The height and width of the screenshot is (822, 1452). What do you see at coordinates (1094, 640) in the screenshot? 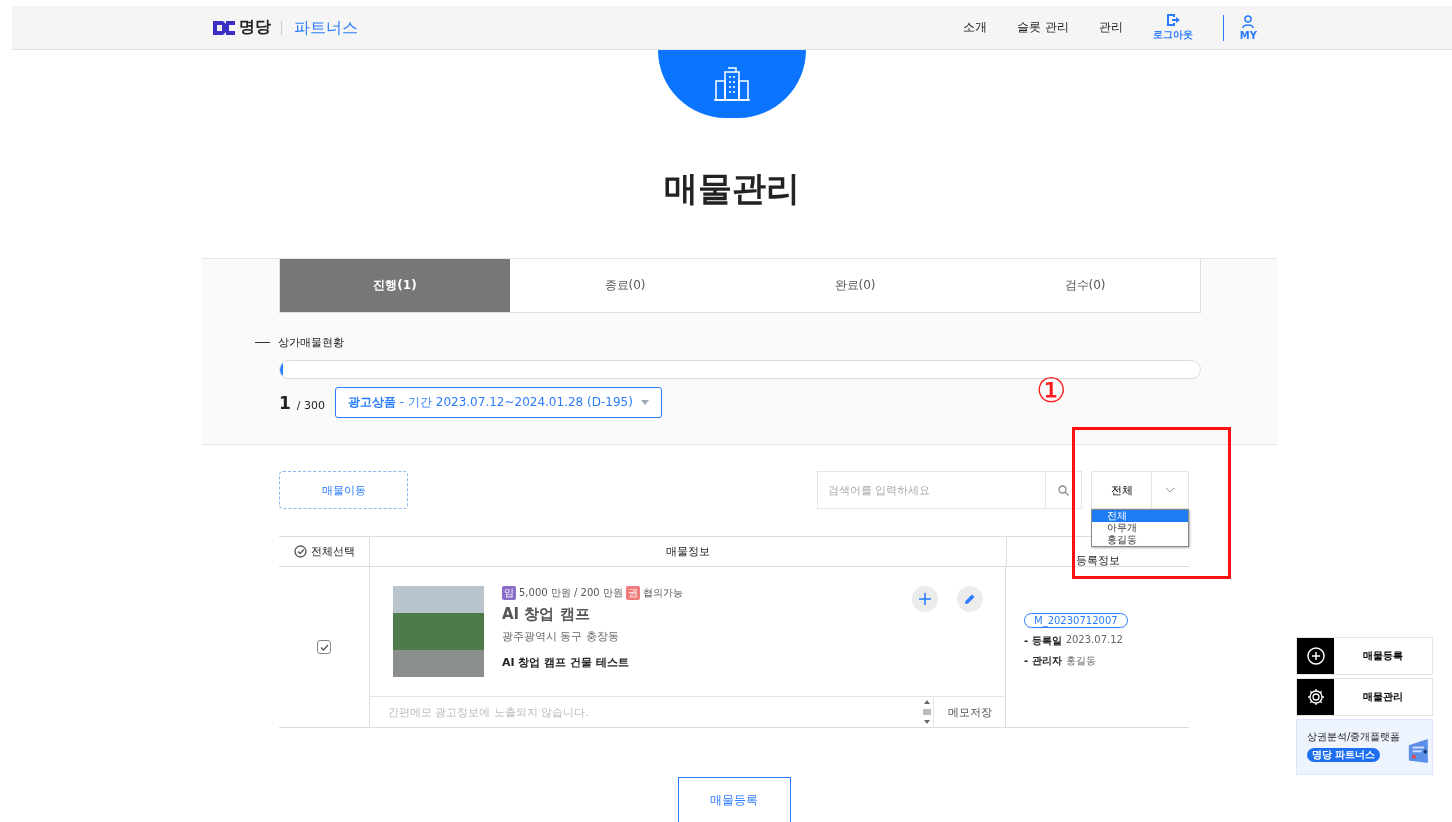
I see `field-value: 2023.07.12` at bounding box center [1094, 640].